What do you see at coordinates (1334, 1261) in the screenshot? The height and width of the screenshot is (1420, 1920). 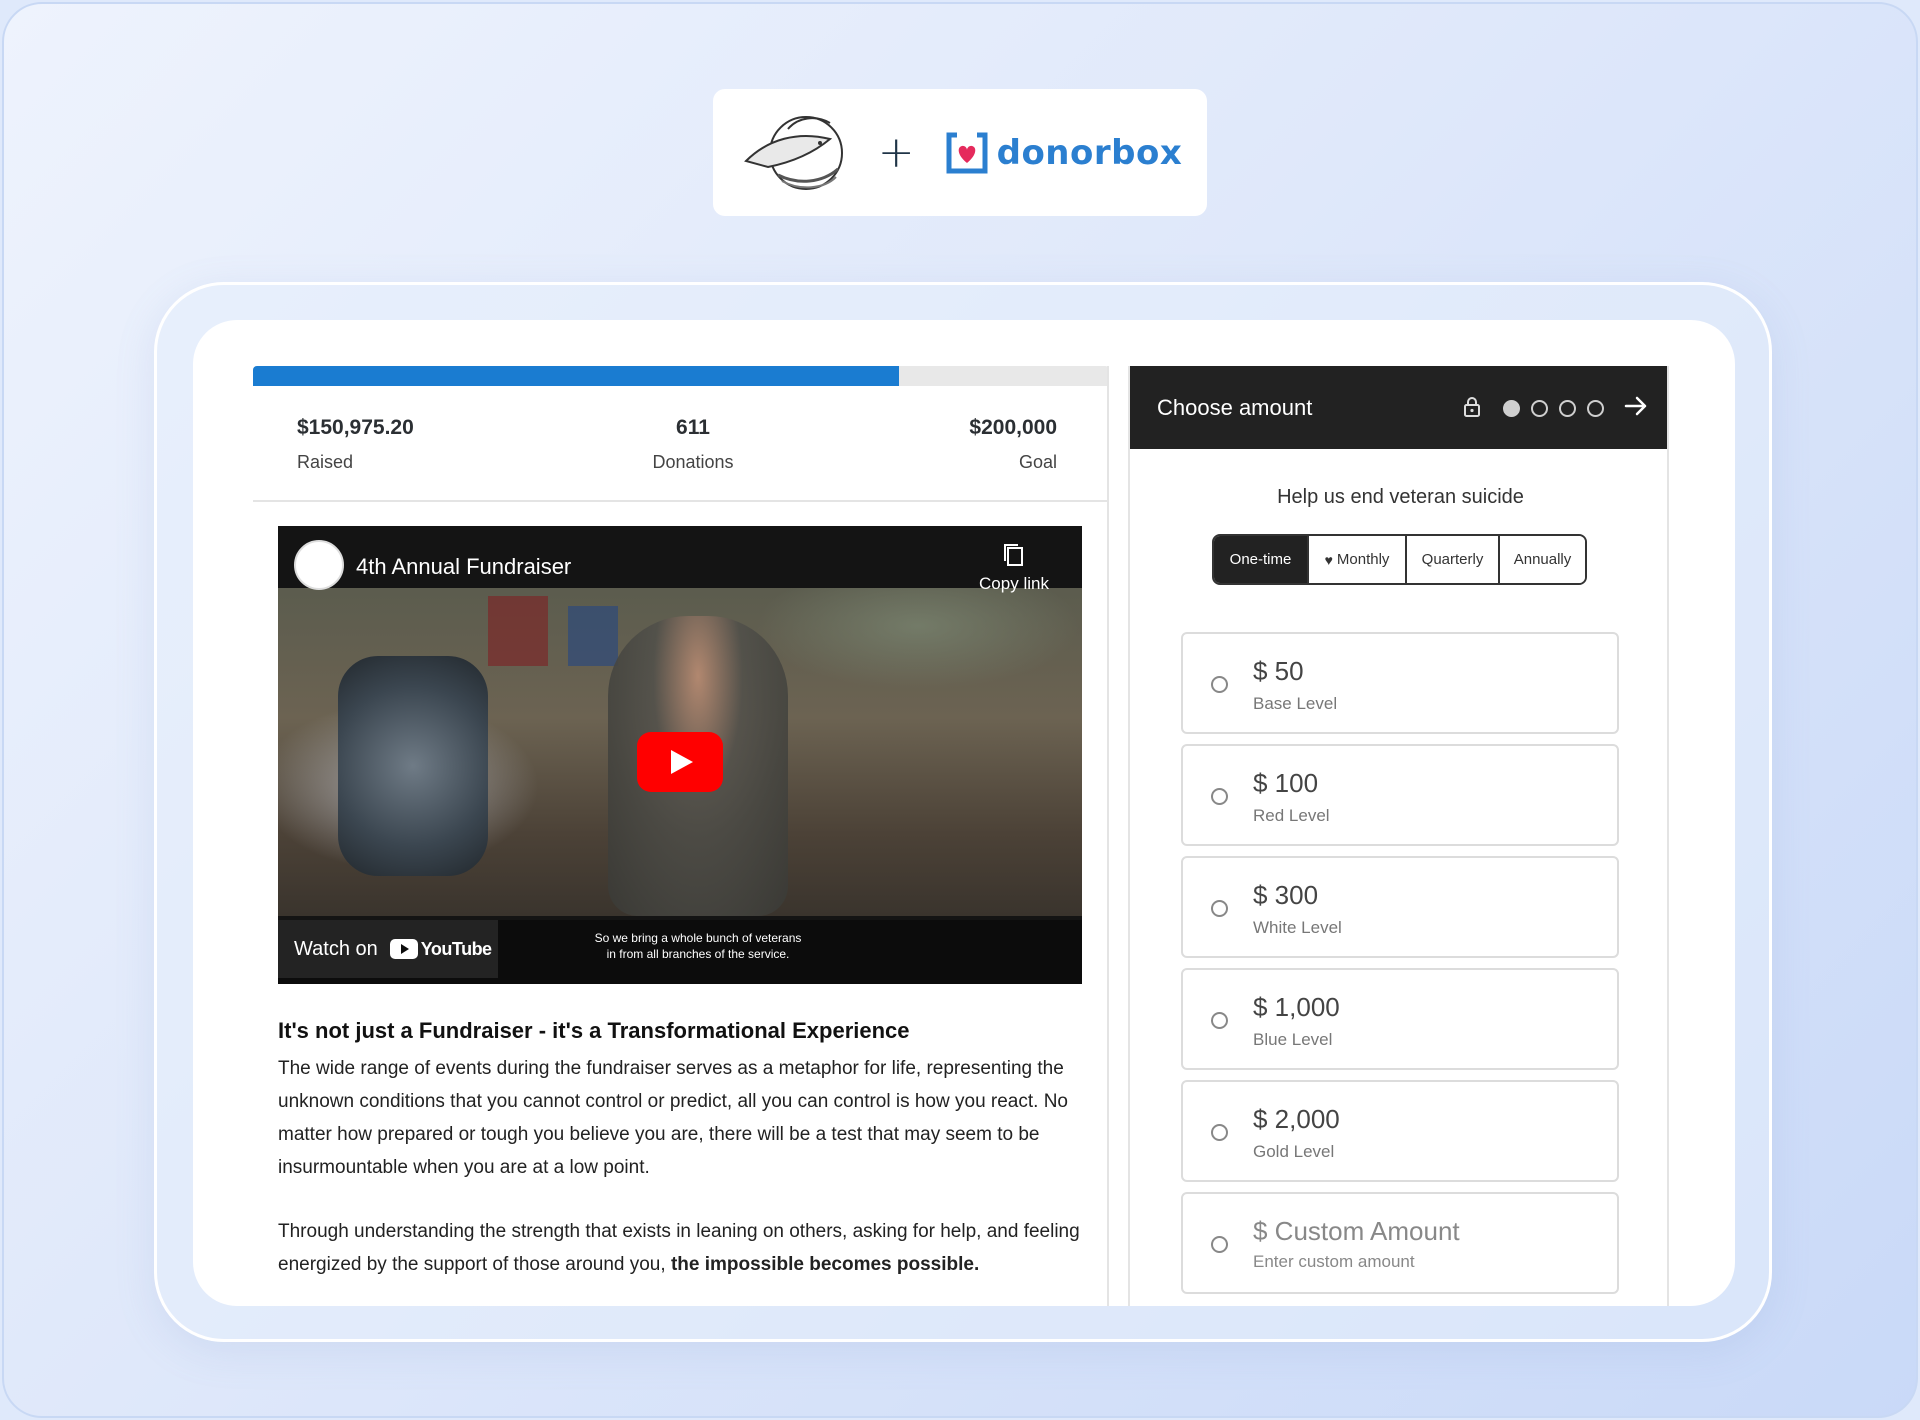 I see `custom-amount-hint: Enter custom amount` at bounding box center [1334, 1261].